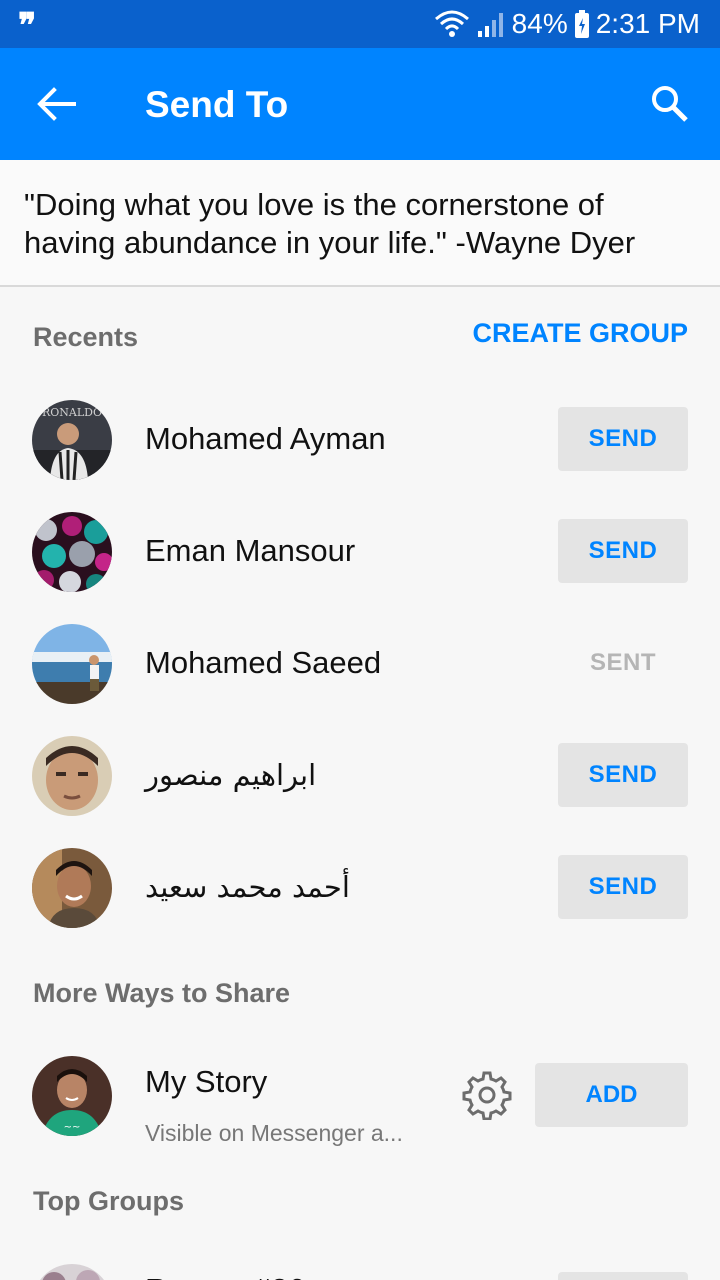 This screenshot has width=720, height=1280. What do you see at coordinates (623, 1276) in the screenshot?
I see `send-button` at bounding box center [623, 1276].